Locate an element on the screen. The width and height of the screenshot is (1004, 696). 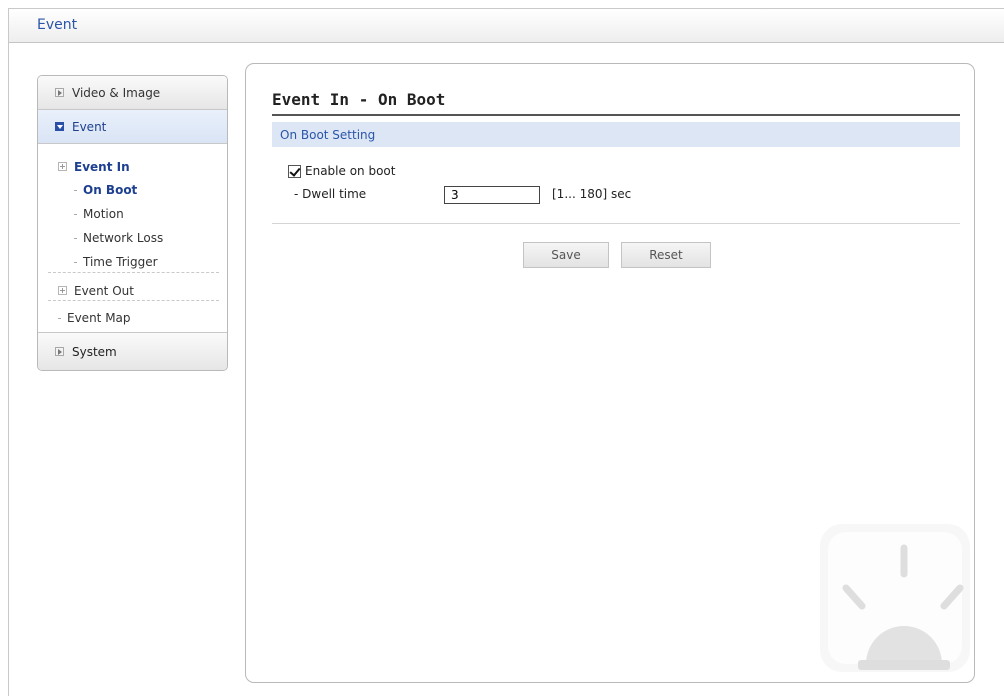
tree-item-motion: Motion is located at coordinates (99, 214).